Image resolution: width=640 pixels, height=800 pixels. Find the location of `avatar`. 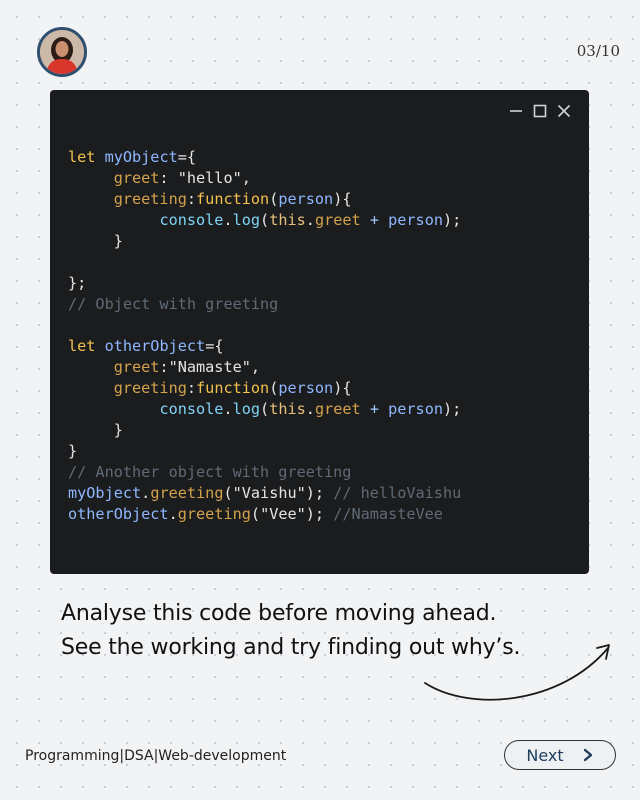

avatar is located at coordinates (62, 52).